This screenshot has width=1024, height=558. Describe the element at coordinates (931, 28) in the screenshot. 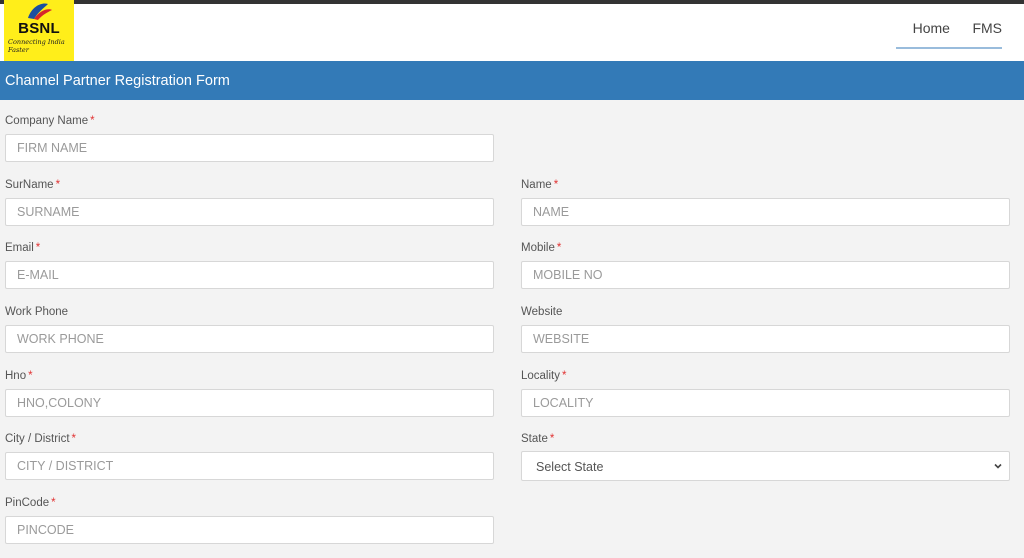

I see `nav-home-link: Home` at that location.